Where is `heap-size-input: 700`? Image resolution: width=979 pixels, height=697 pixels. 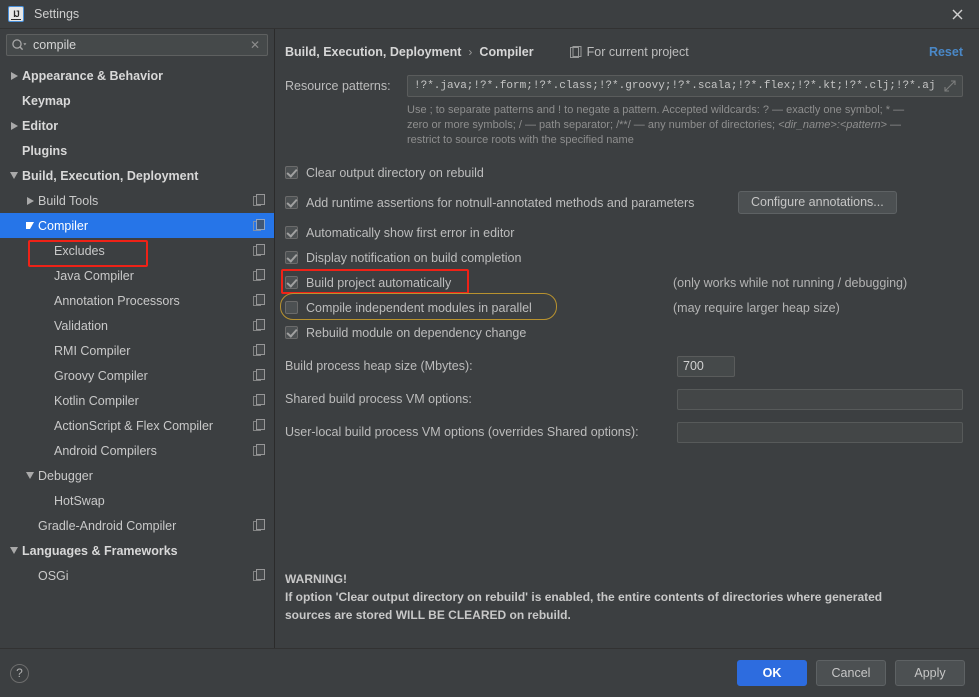 heap-size-input: 700 is located at coordinates (706, 366).